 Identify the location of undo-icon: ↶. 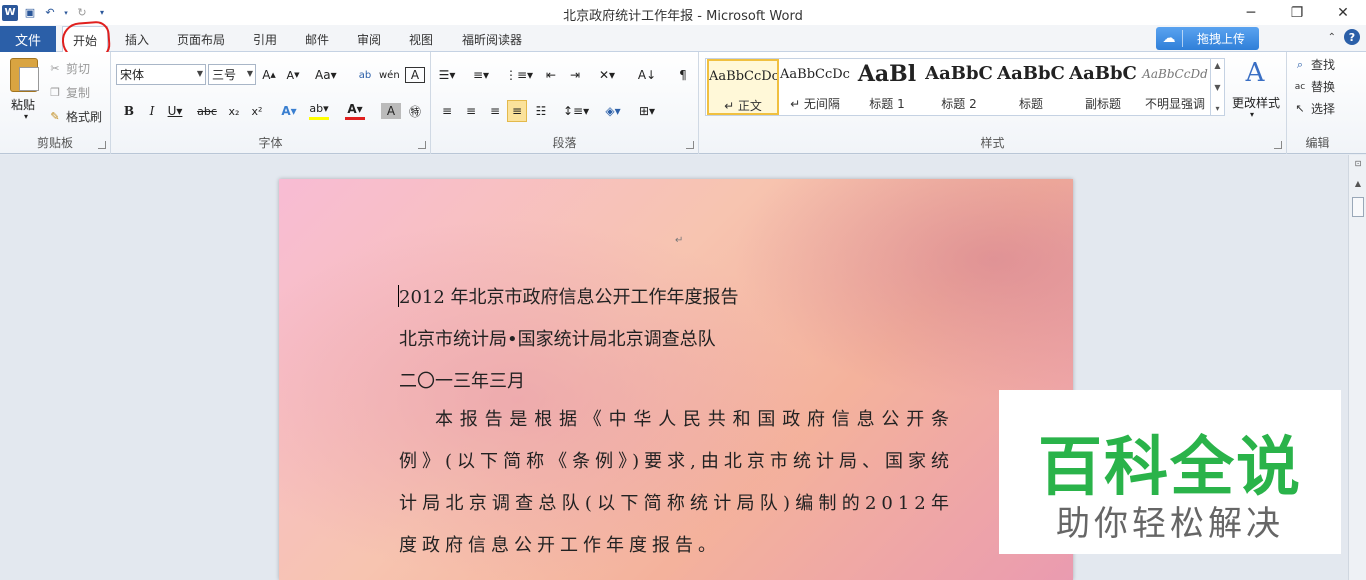
(50, 13).